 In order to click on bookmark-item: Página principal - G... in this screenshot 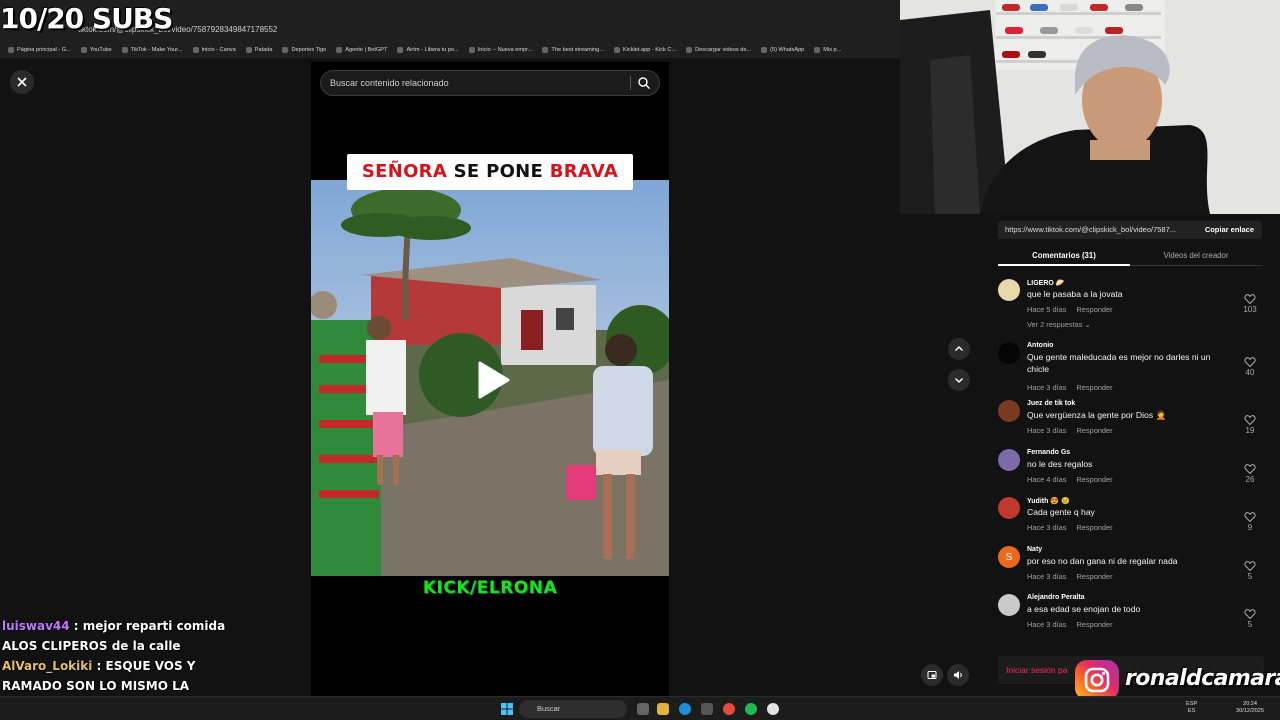, I will do `click(39, 50)`.